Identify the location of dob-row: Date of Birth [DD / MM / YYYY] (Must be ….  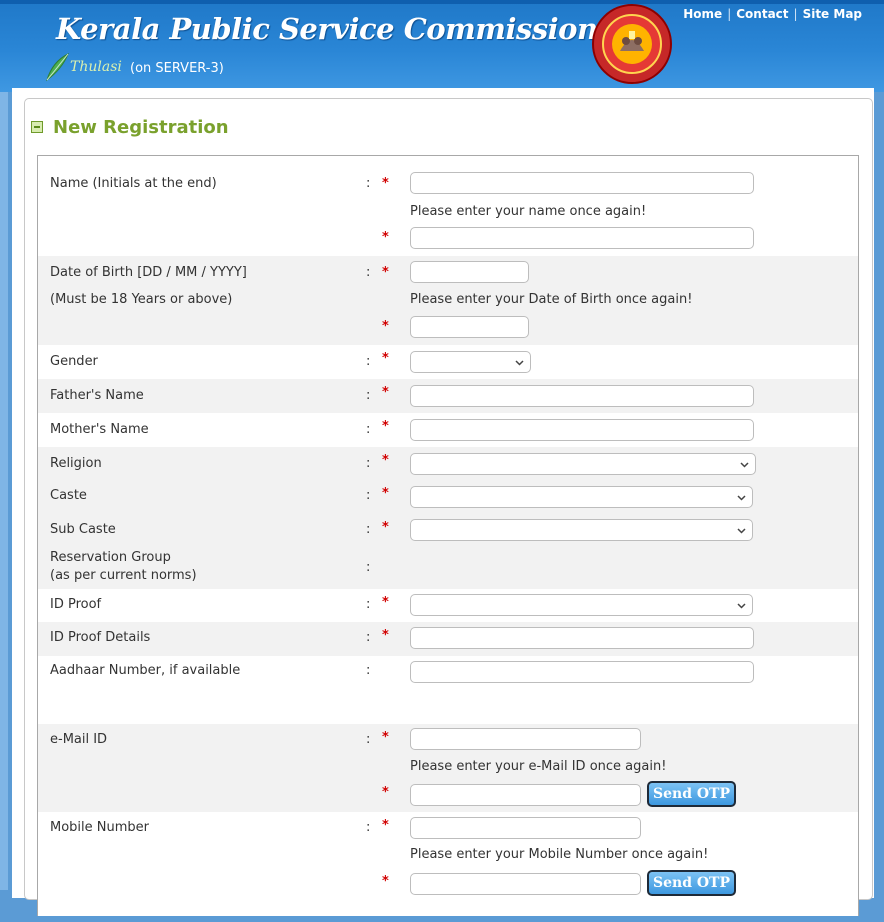
(448, 300).